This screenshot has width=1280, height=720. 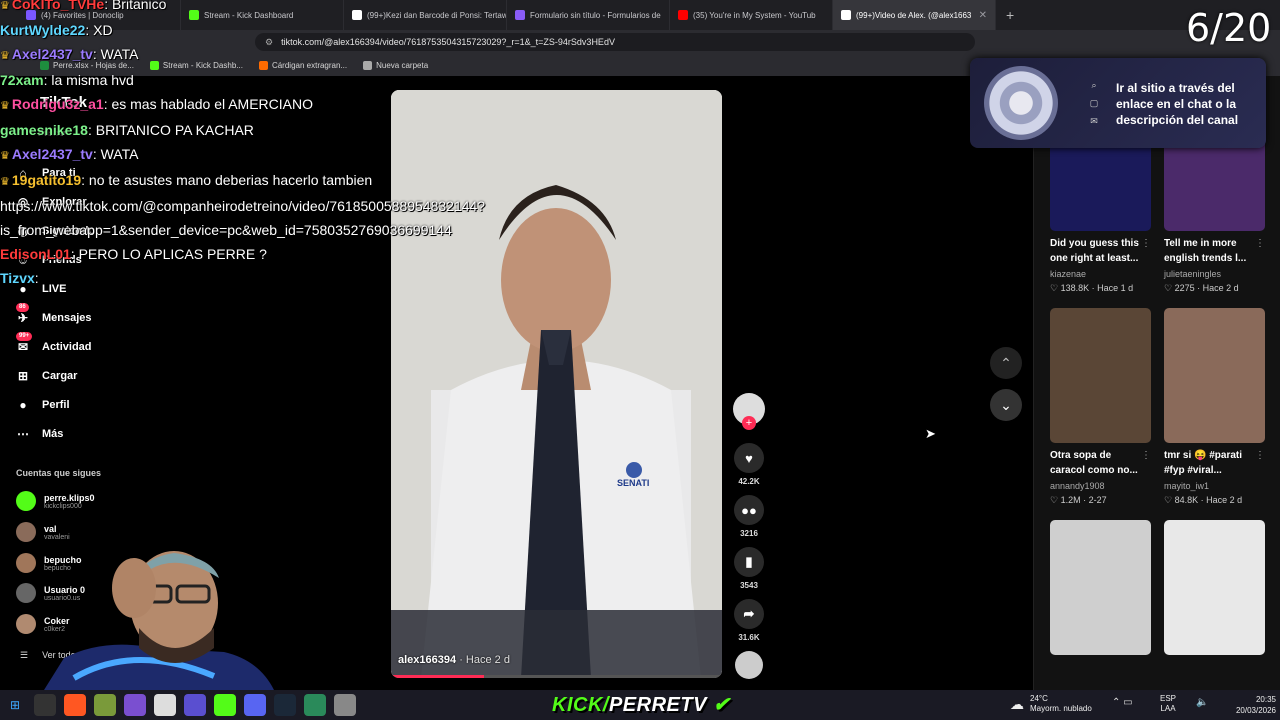 What do you see at coordinates (1214, 486) in the screenshot?
I see `feed-author: mayito_iw1` at bounding box center [1214, 486].